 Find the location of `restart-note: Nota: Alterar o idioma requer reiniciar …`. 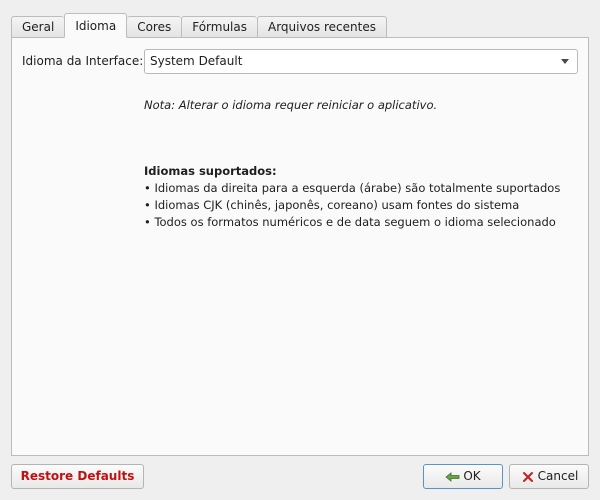

restart-note: Nota: Alterar o idioma requer reiniciar … is located at coordinates (291, 105).